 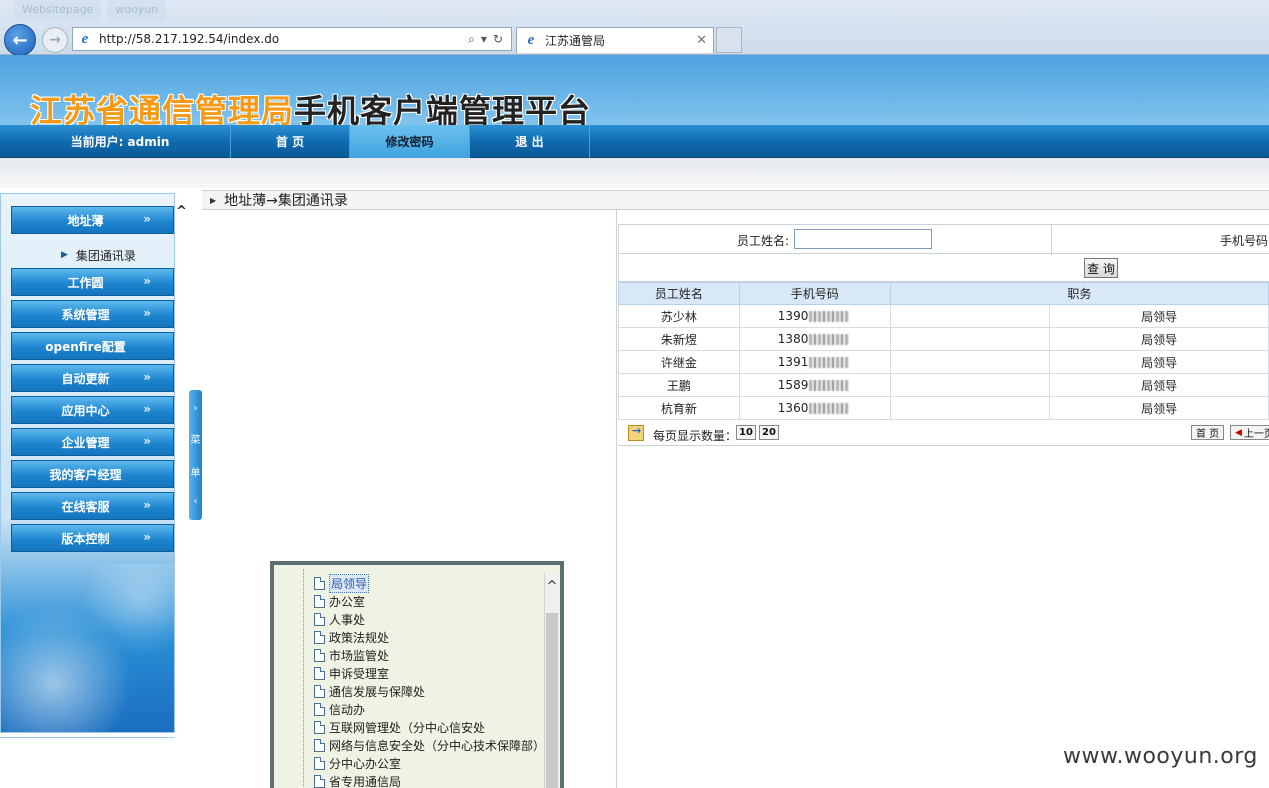 What do you see at coordinates (85, 378) in the screenshot?
I see `sidebar-item-label: 自动更新` at bounding box center [85, 378].